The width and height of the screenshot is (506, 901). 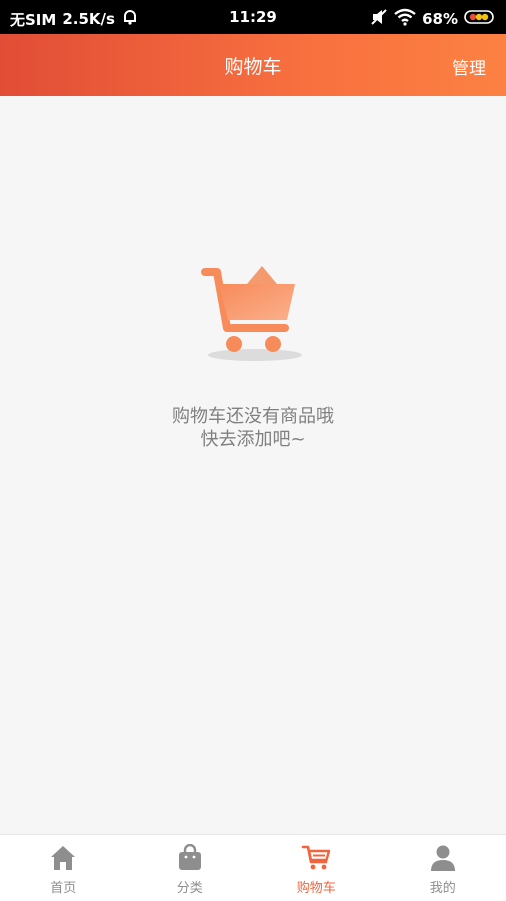 I want to click on bottom-nav: 首页 分类 购物车 我的, so click(x=253, y=867).